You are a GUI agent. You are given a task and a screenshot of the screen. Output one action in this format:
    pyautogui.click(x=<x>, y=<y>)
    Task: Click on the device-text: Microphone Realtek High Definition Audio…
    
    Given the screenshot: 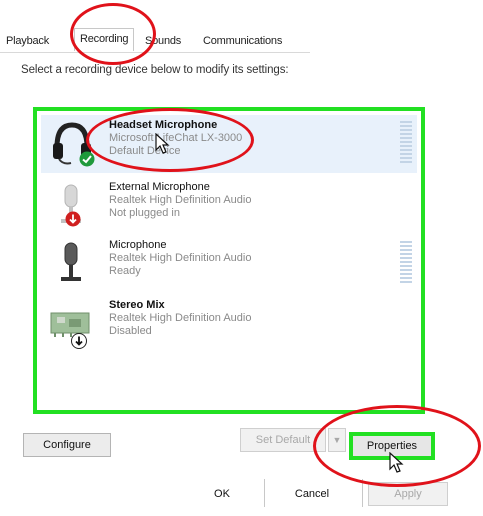 What is the action you would take?
    pyautogui.click(x=180, y=258)
    